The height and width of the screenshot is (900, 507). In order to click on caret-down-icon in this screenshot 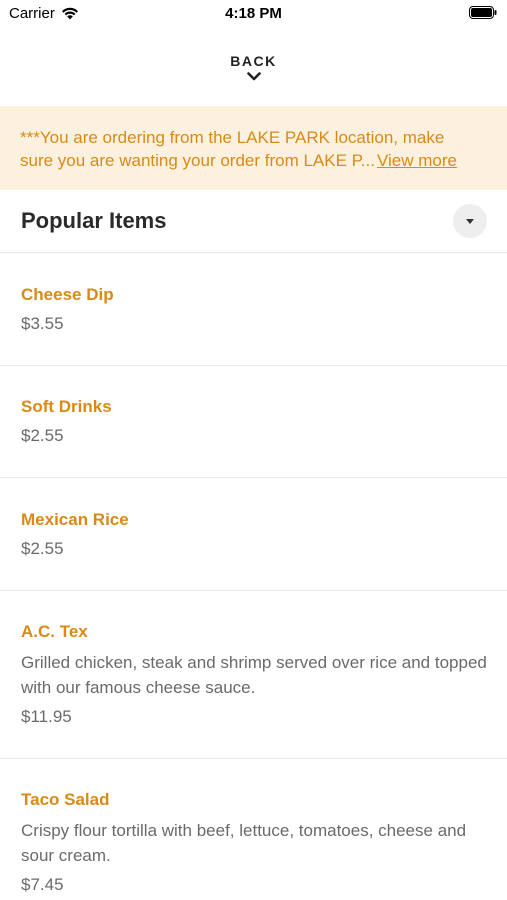, I will do `click(470, 221)`.